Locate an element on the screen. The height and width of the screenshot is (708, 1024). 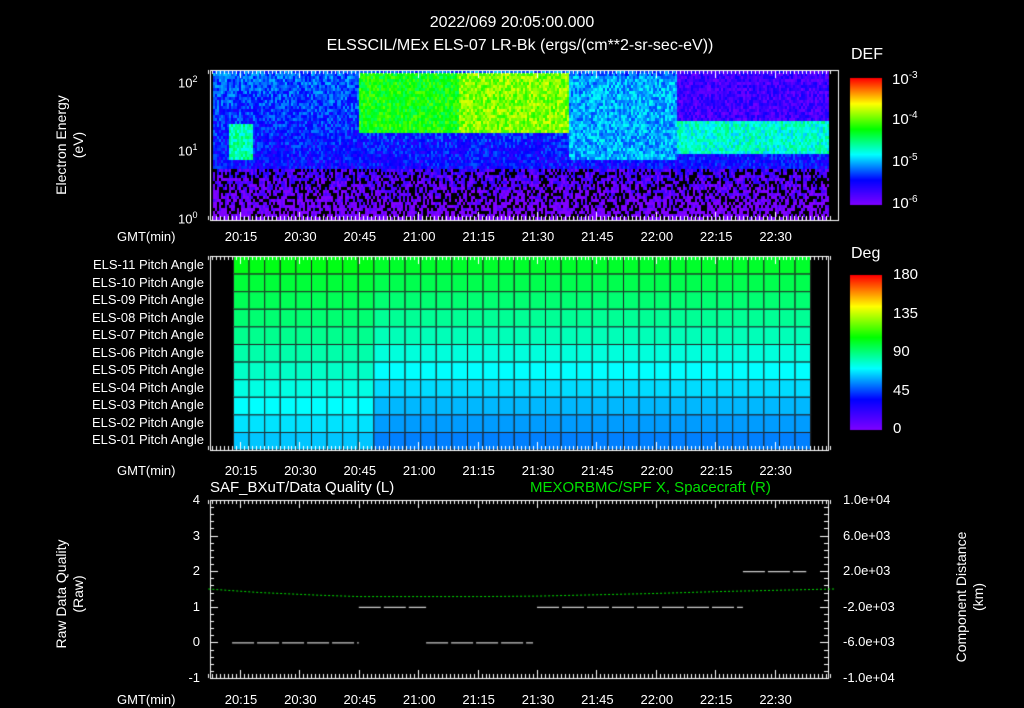
colorbar-deg-tick: 90 is located at coordinates (901, 351).